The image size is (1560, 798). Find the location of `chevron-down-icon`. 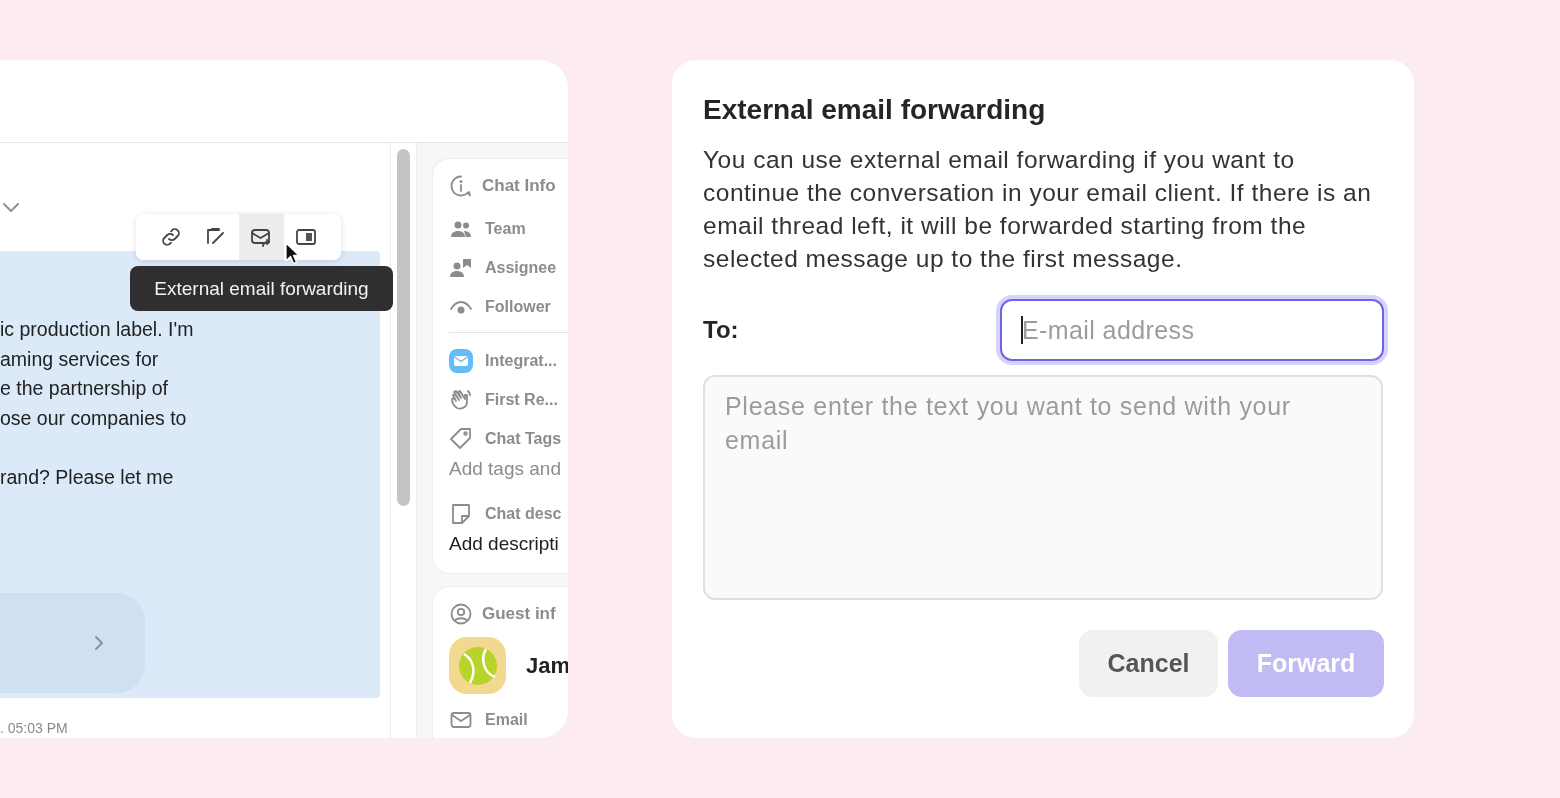

chevron-down-icon is located at coordinates (11, 208).